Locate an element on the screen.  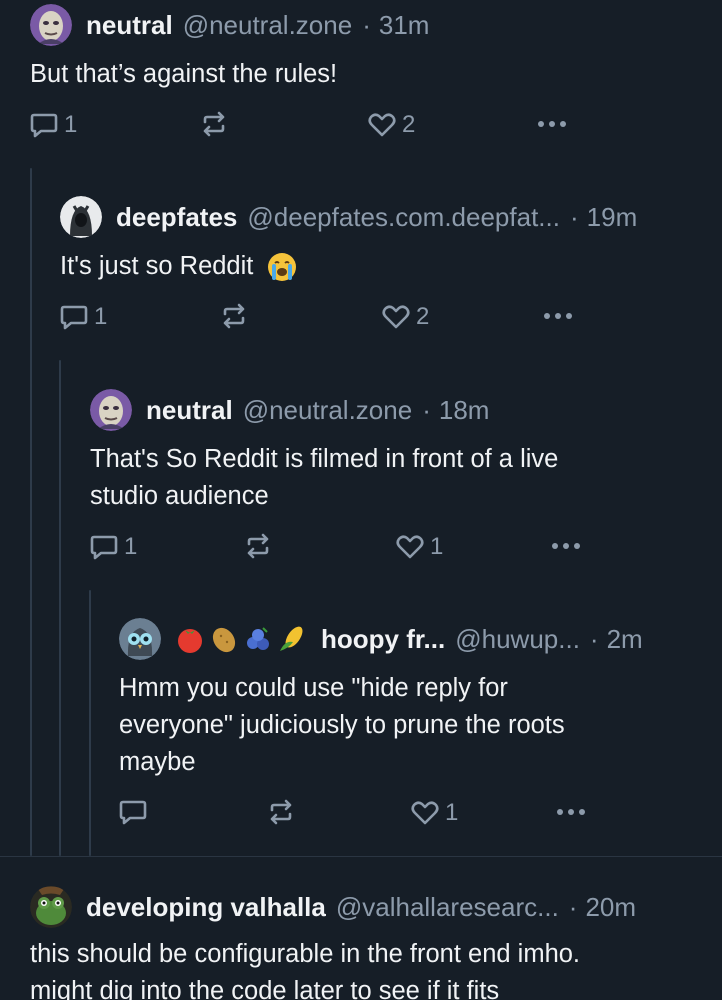
owl-avatar-icon is located at coordinates (140, 639).